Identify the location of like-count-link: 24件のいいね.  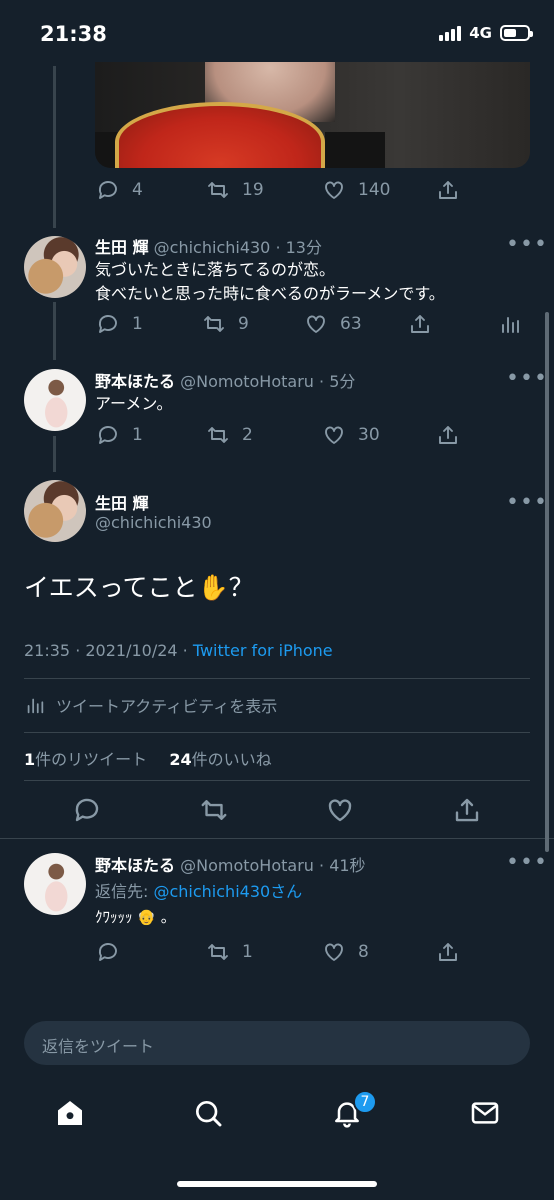
(220, 759).